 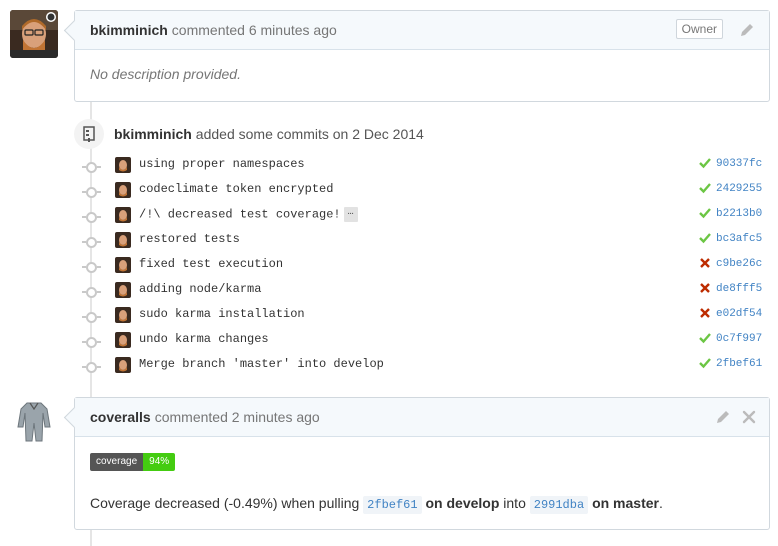 What do you see at coordinates (240, 215) in the screenshot?
I see `commit-message-text: /!\ decreased test coverage!` at bounding box center [240, 215].